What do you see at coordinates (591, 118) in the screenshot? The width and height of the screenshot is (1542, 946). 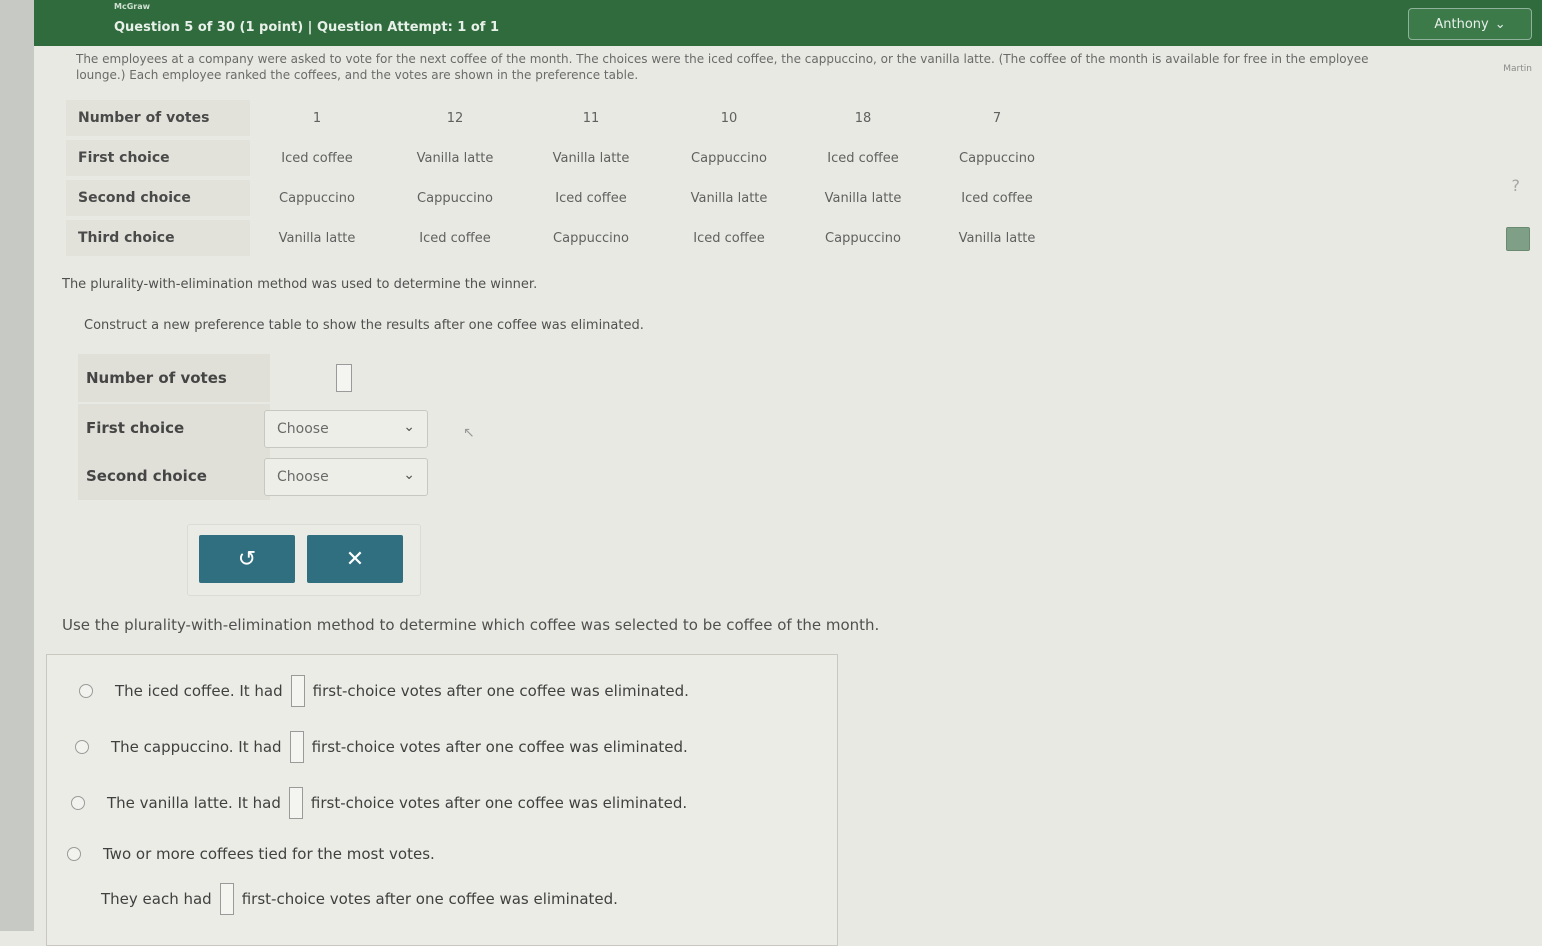 I see `table-cell: 11` at bounding box center [591, 118].